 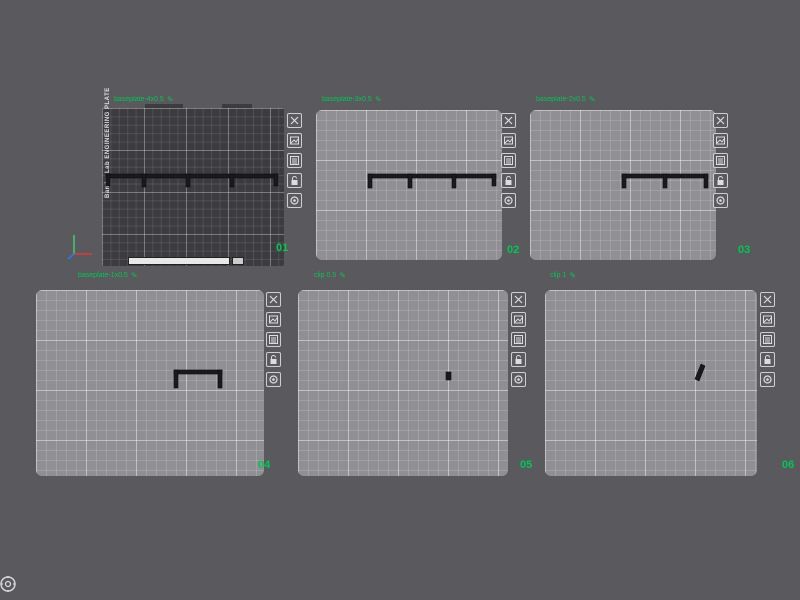 I want to click on plate-name: clip 1, so click(x=558, y=275).